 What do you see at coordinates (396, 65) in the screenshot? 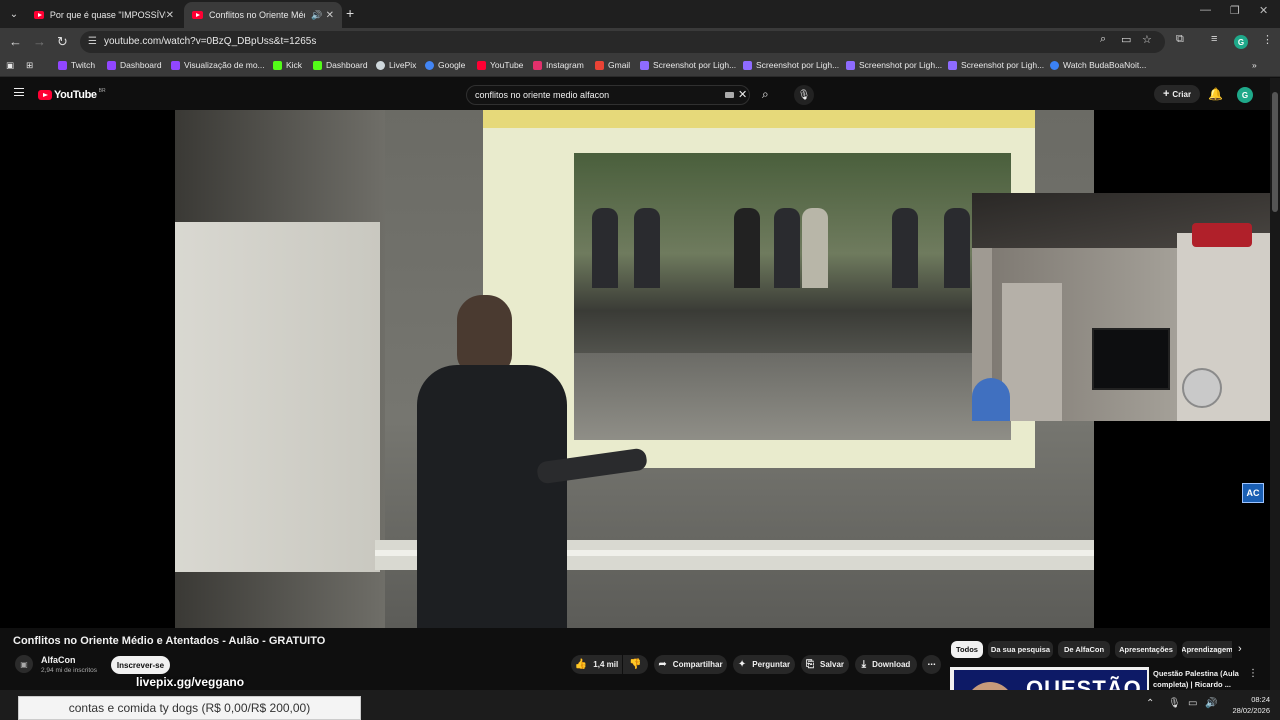
I see `bookmark-livepix: LivePix` at bounding box center [396, 65].